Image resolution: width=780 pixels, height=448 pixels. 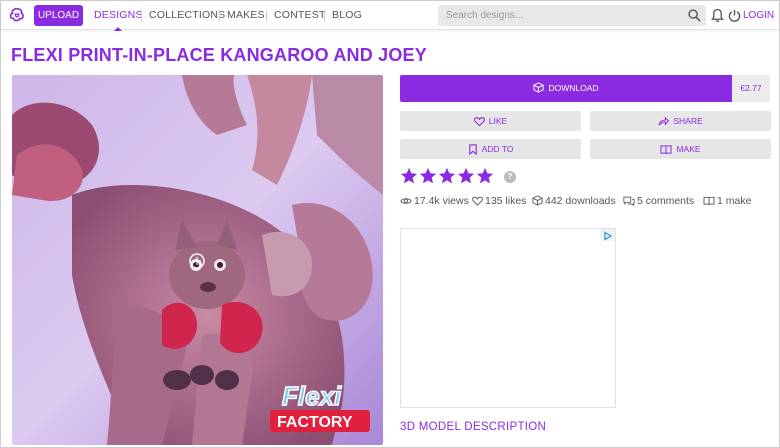 I want to click on logo-text-factory: FACTORY, so click(x=315, y=422).